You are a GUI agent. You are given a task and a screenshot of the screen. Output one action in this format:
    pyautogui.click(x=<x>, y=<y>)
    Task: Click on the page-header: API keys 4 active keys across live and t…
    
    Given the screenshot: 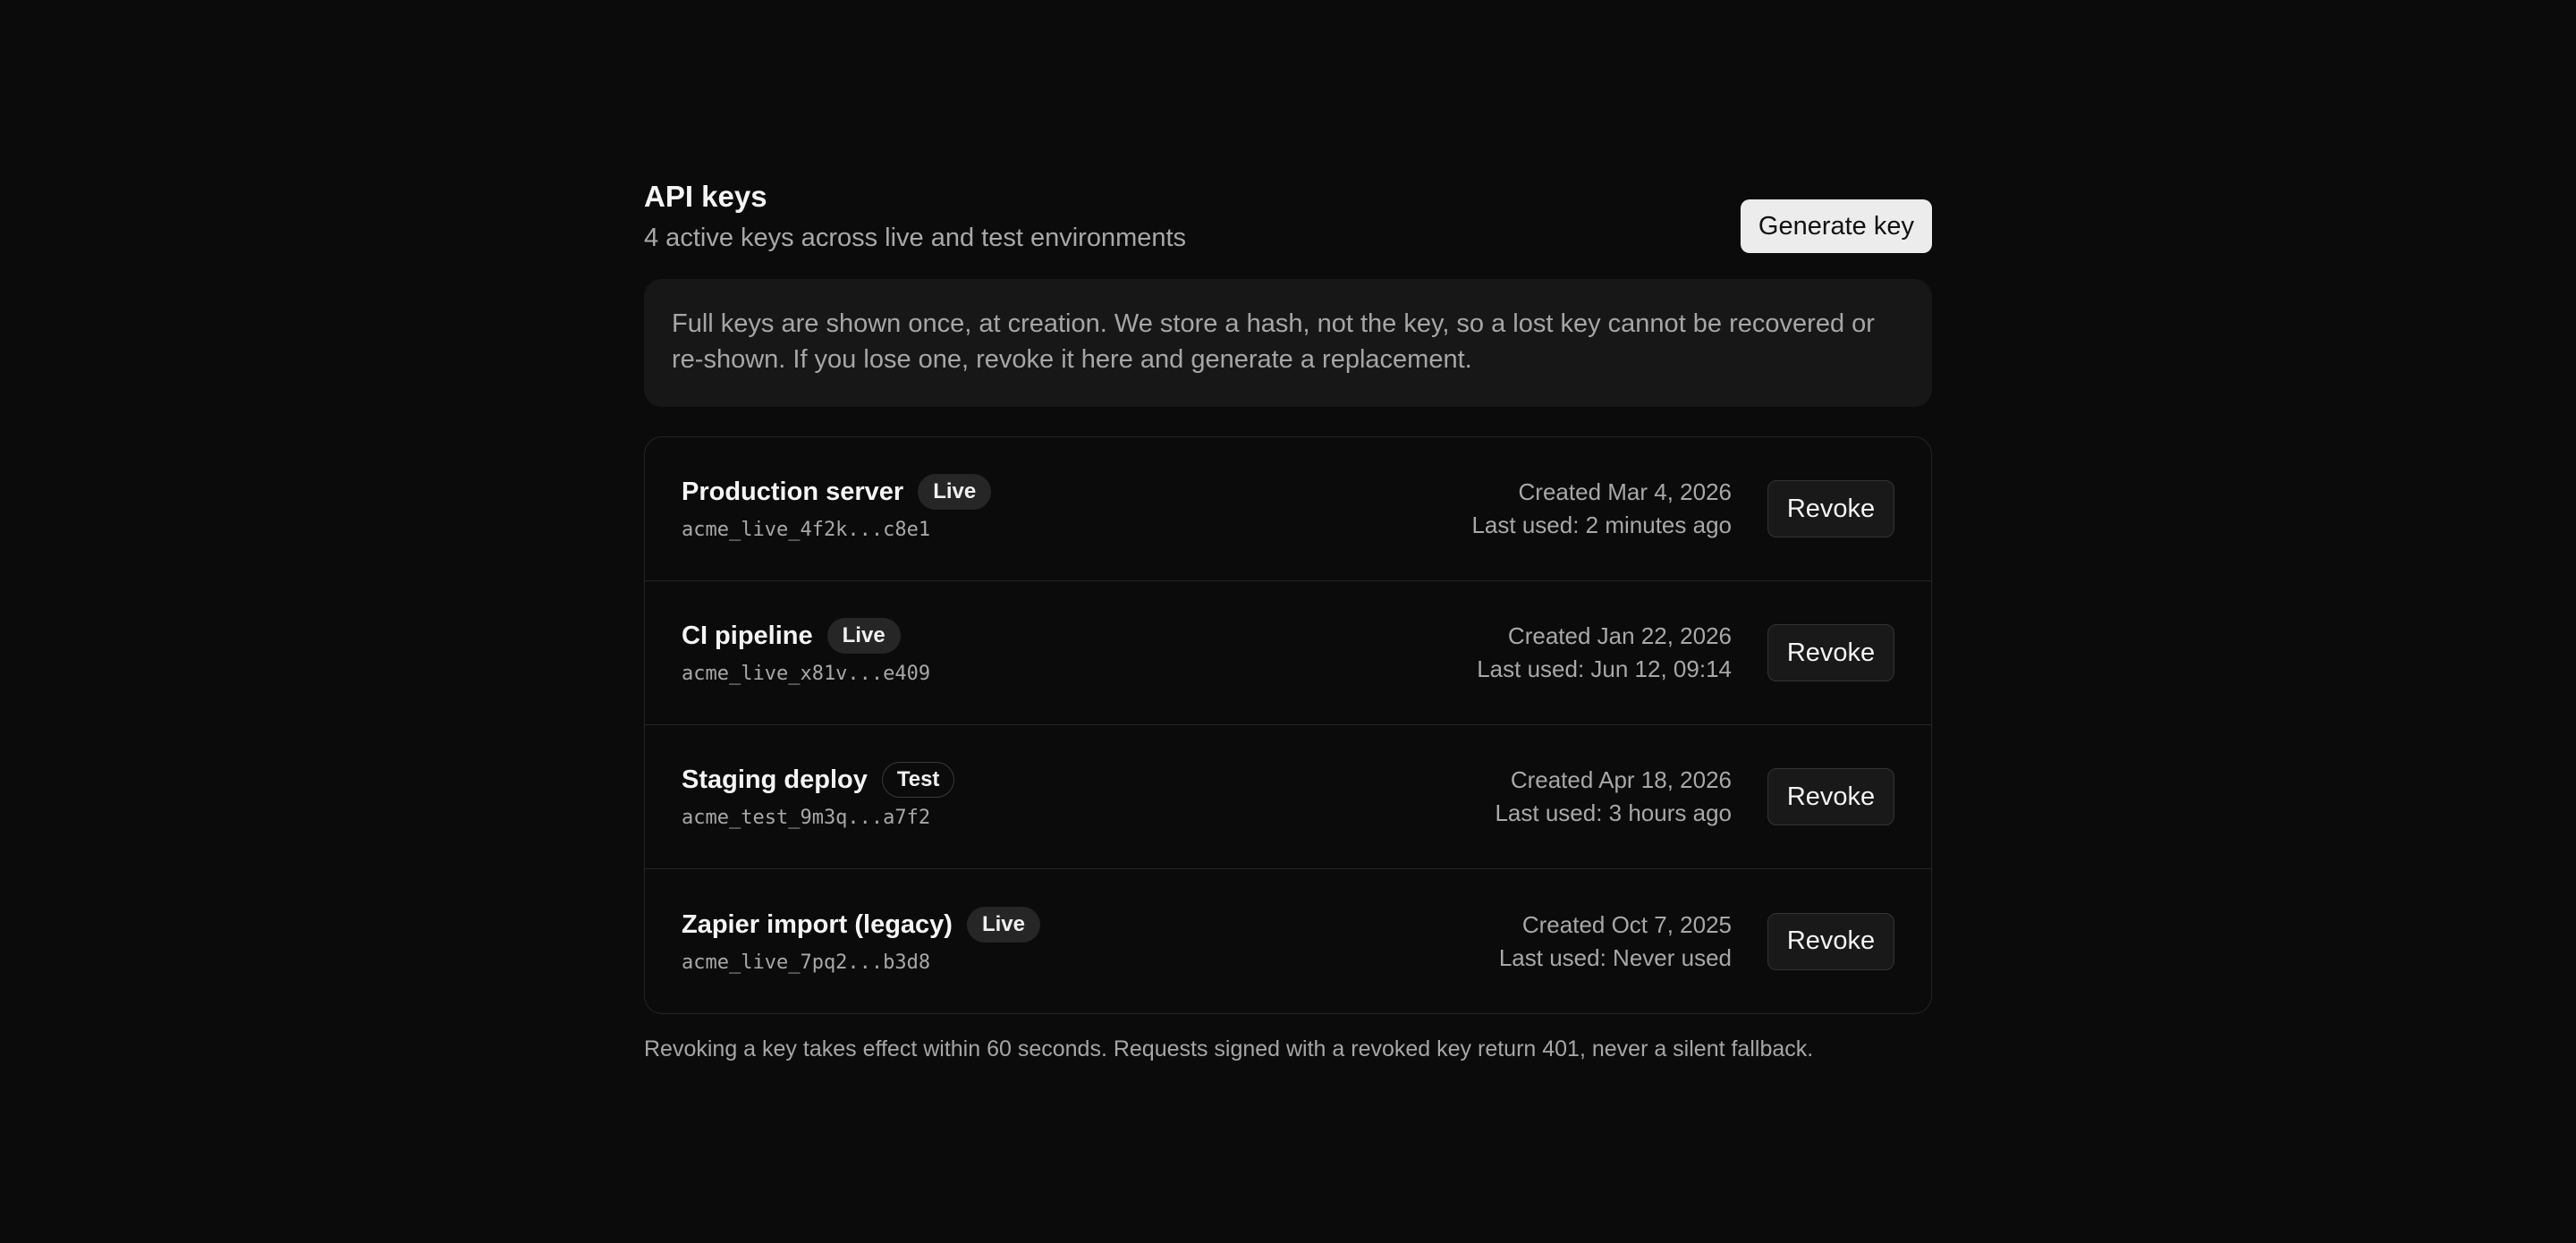 What is the action you would take?
    pyautogui.click(x=1288, y=215)
    